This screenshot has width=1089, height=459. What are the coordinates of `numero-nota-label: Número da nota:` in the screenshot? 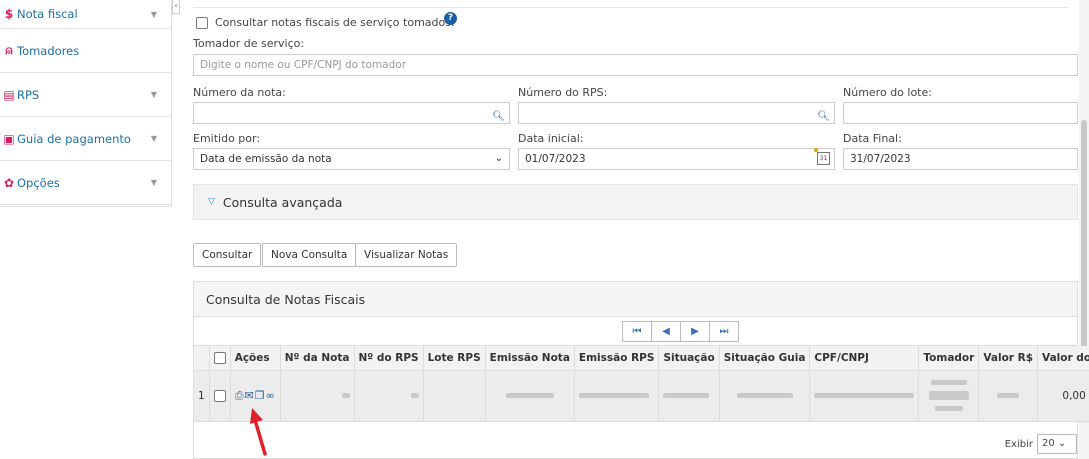 It's located at (239, 92).